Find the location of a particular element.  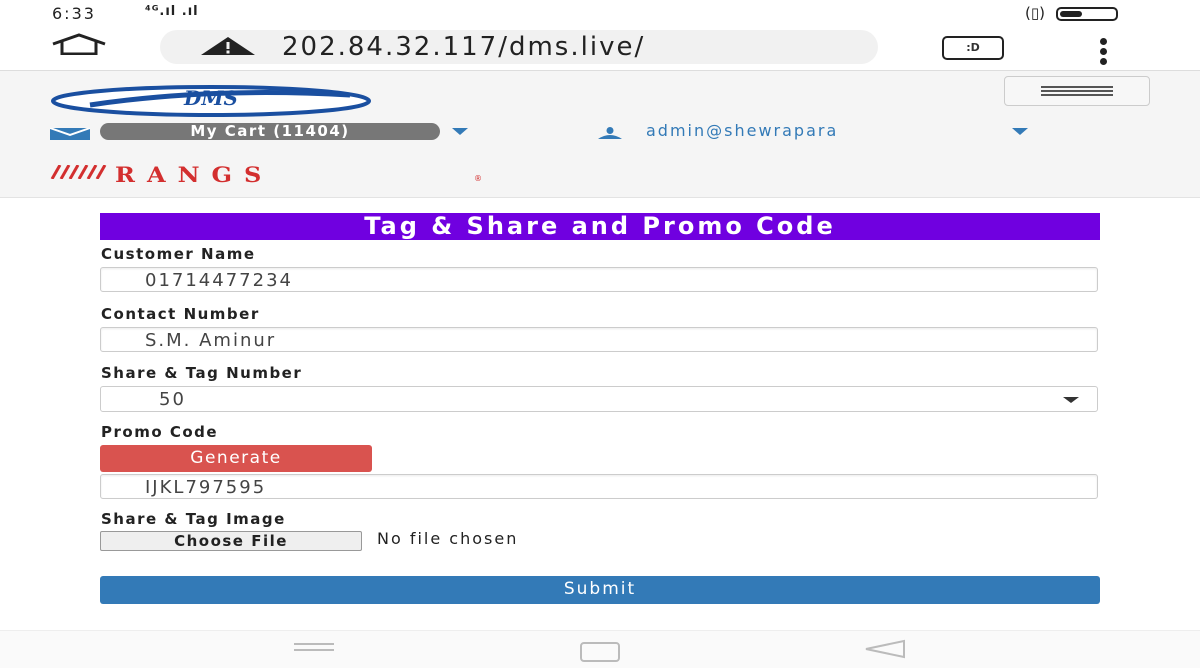

vibrate-icon: (▯) is located at coordinates (1035, 13).